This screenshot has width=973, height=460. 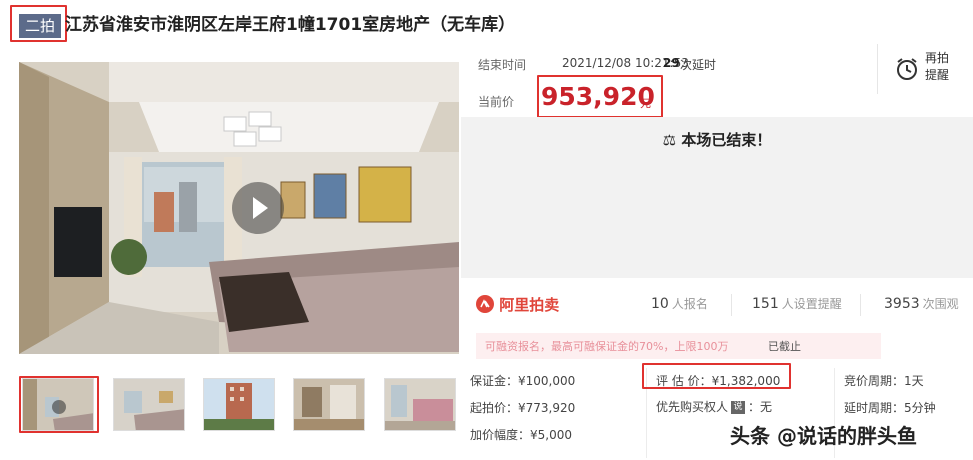 I want to click on ali-auction-logo: 阿里拍卖, so click(x=517, y=304).